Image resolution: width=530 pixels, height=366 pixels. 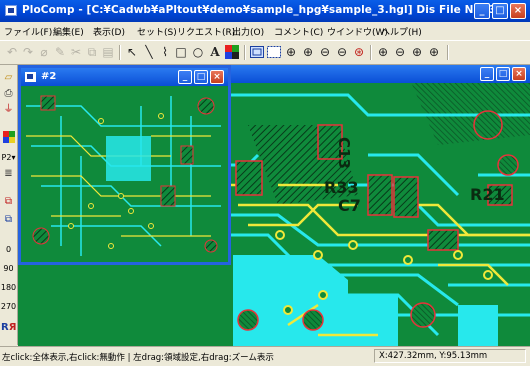 What do you see at coordinates (298, 31) in the screenshot?
I see `menu-comment: コメント(C)` at bounding box center [298, 31].